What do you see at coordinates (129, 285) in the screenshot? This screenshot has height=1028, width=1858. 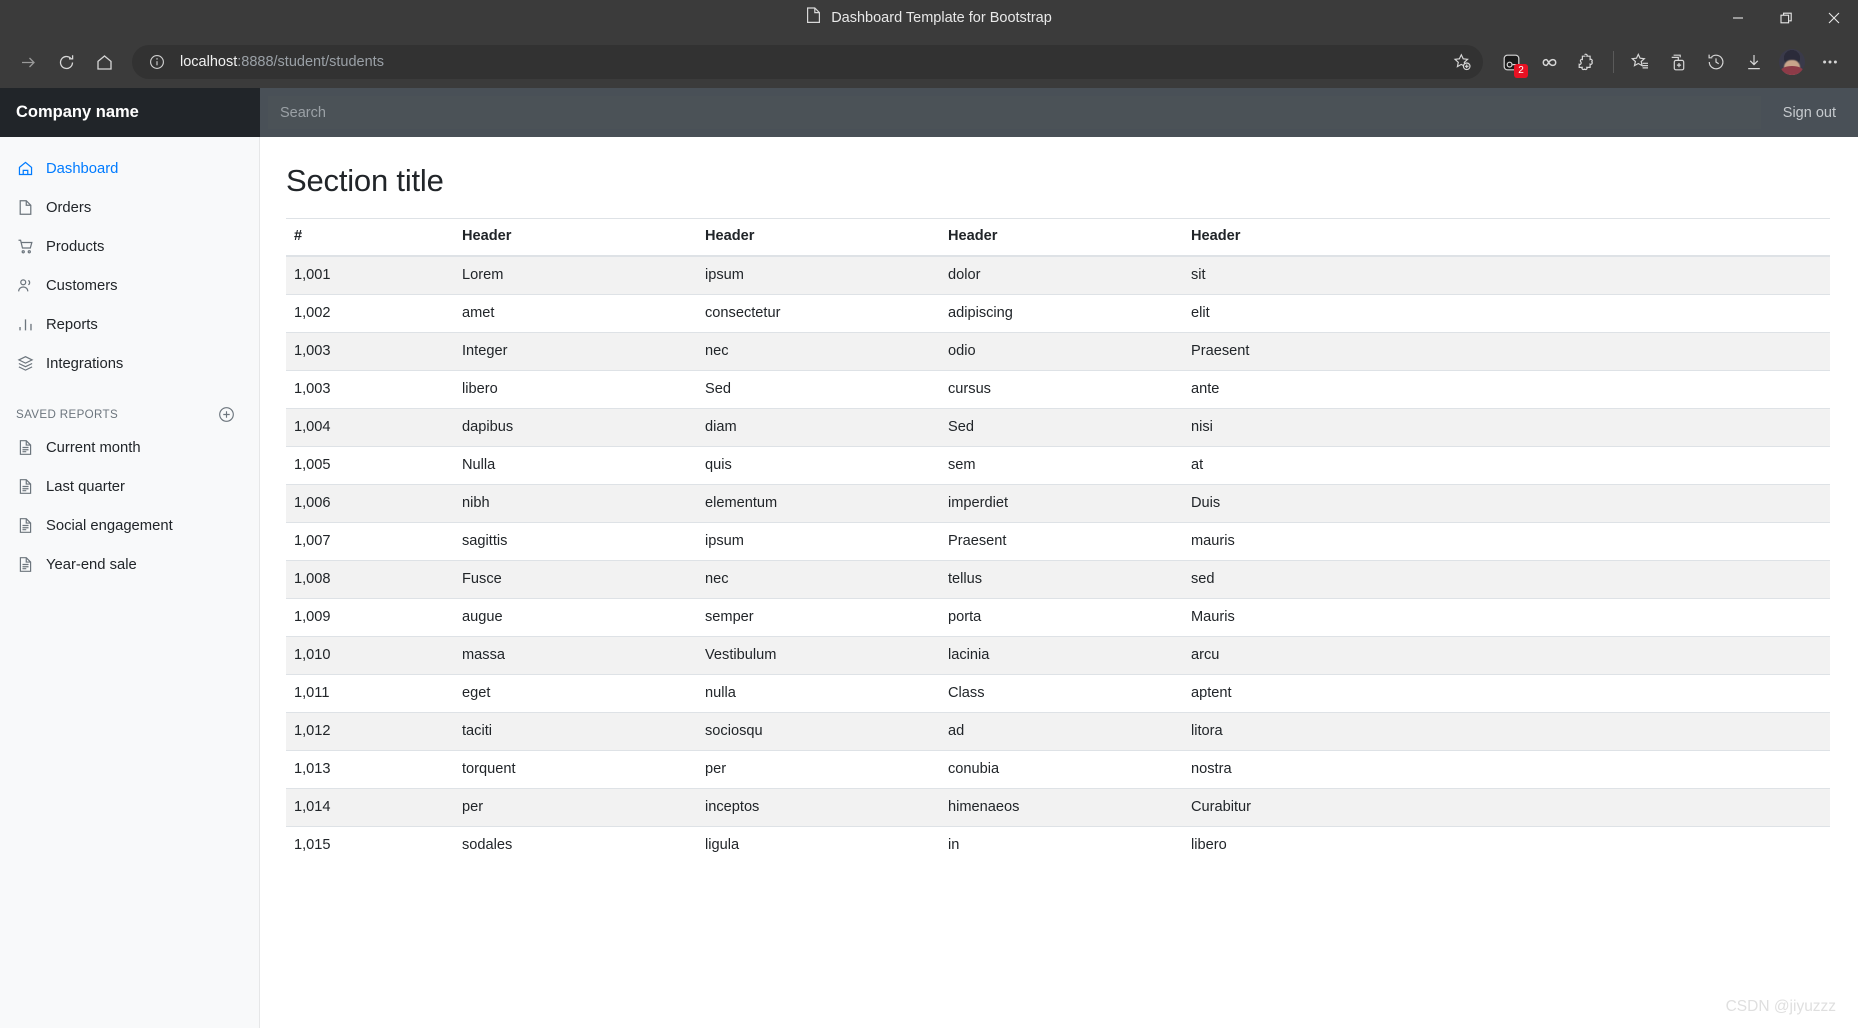 I see `sidebar-item-customers: Customers` at bounding box center [129, 285].